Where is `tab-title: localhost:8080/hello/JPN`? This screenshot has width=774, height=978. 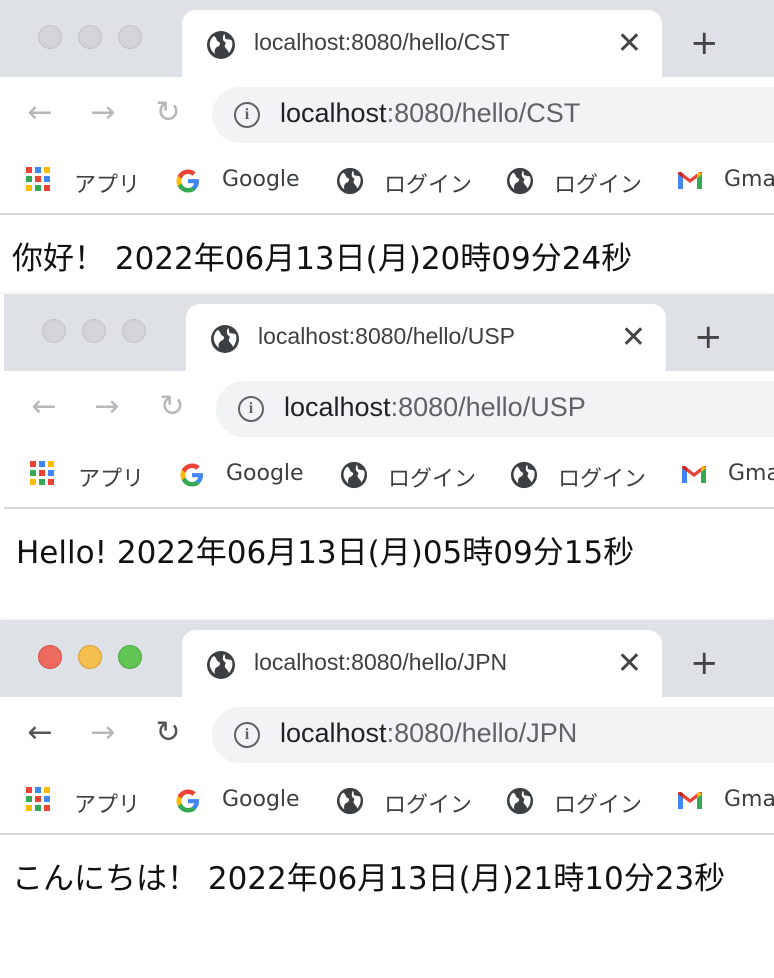
tab-title: localhost:8080/hello/JPN is located at coordinates (381, 662).